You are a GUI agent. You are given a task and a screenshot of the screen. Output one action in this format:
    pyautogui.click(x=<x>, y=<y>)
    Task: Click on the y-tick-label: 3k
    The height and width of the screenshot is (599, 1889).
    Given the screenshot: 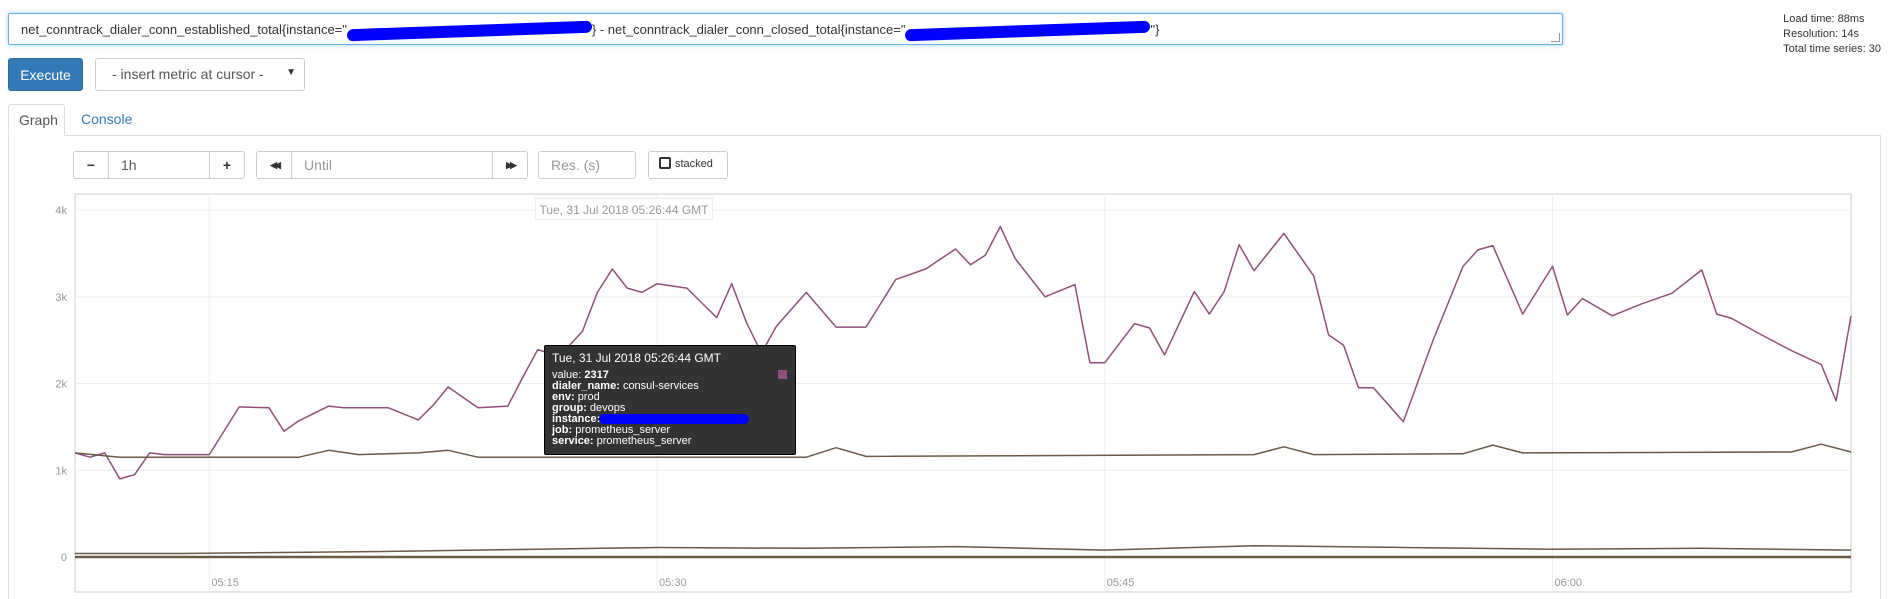 What is the action you would take?
    pyautogui.click(x=61, y=298)
    